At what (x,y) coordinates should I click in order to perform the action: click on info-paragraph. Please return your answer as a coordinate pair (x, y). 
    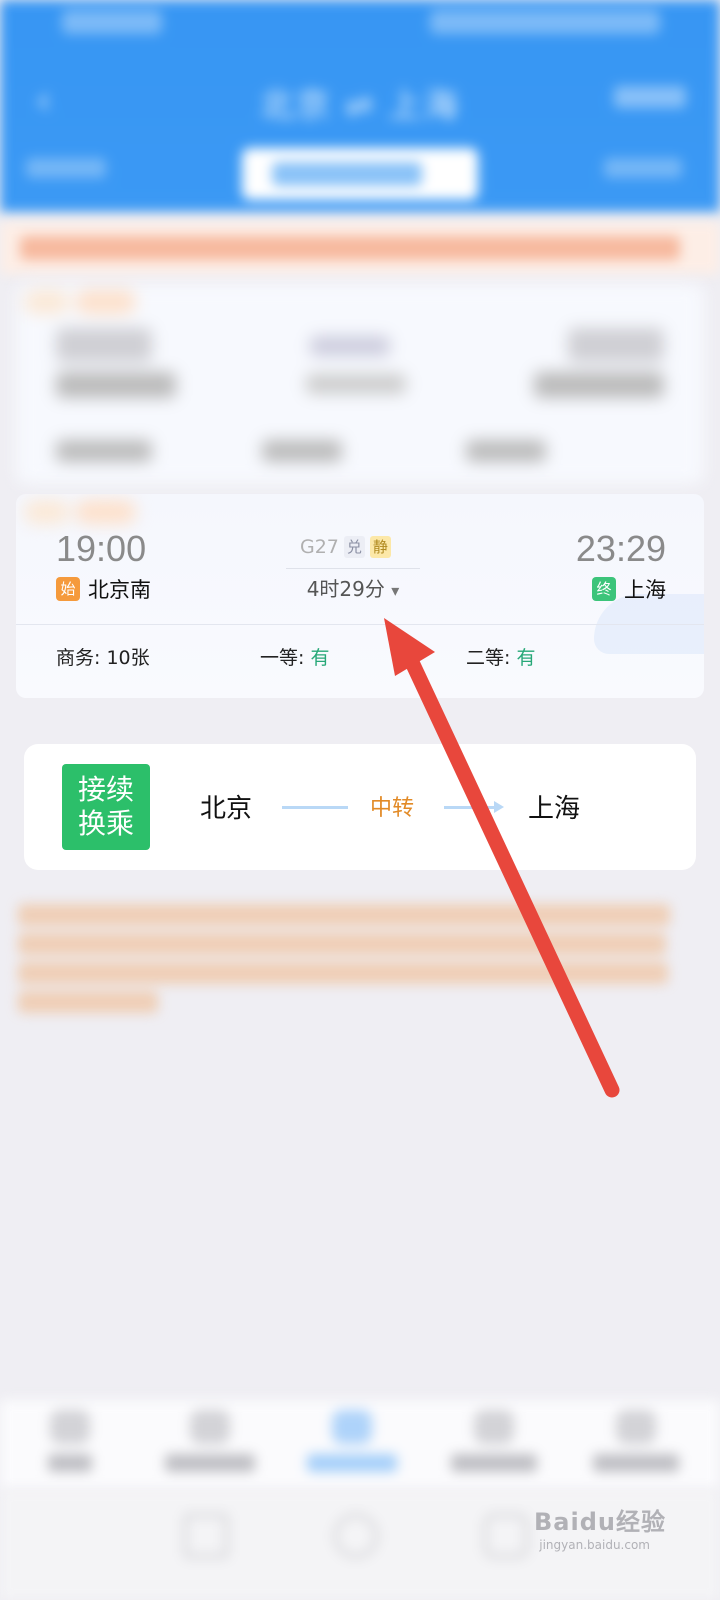
    Looking at the image, I should click on (348, 962).